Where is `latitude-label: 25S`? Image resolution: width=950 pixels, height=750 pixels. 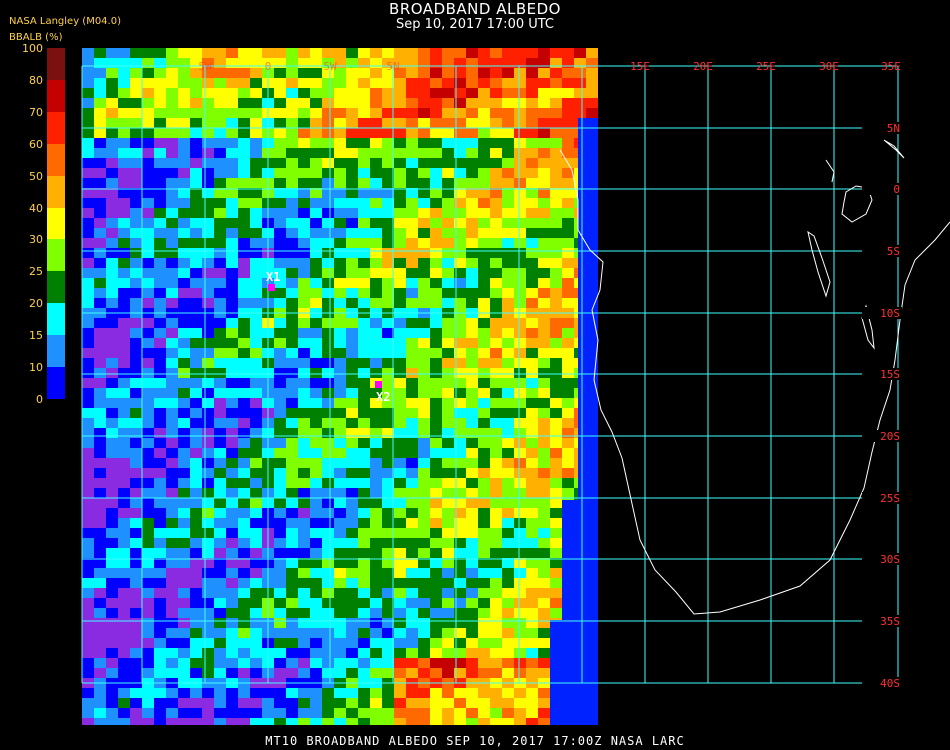
latitude-label: 25S is located at coordinates (890, 498).